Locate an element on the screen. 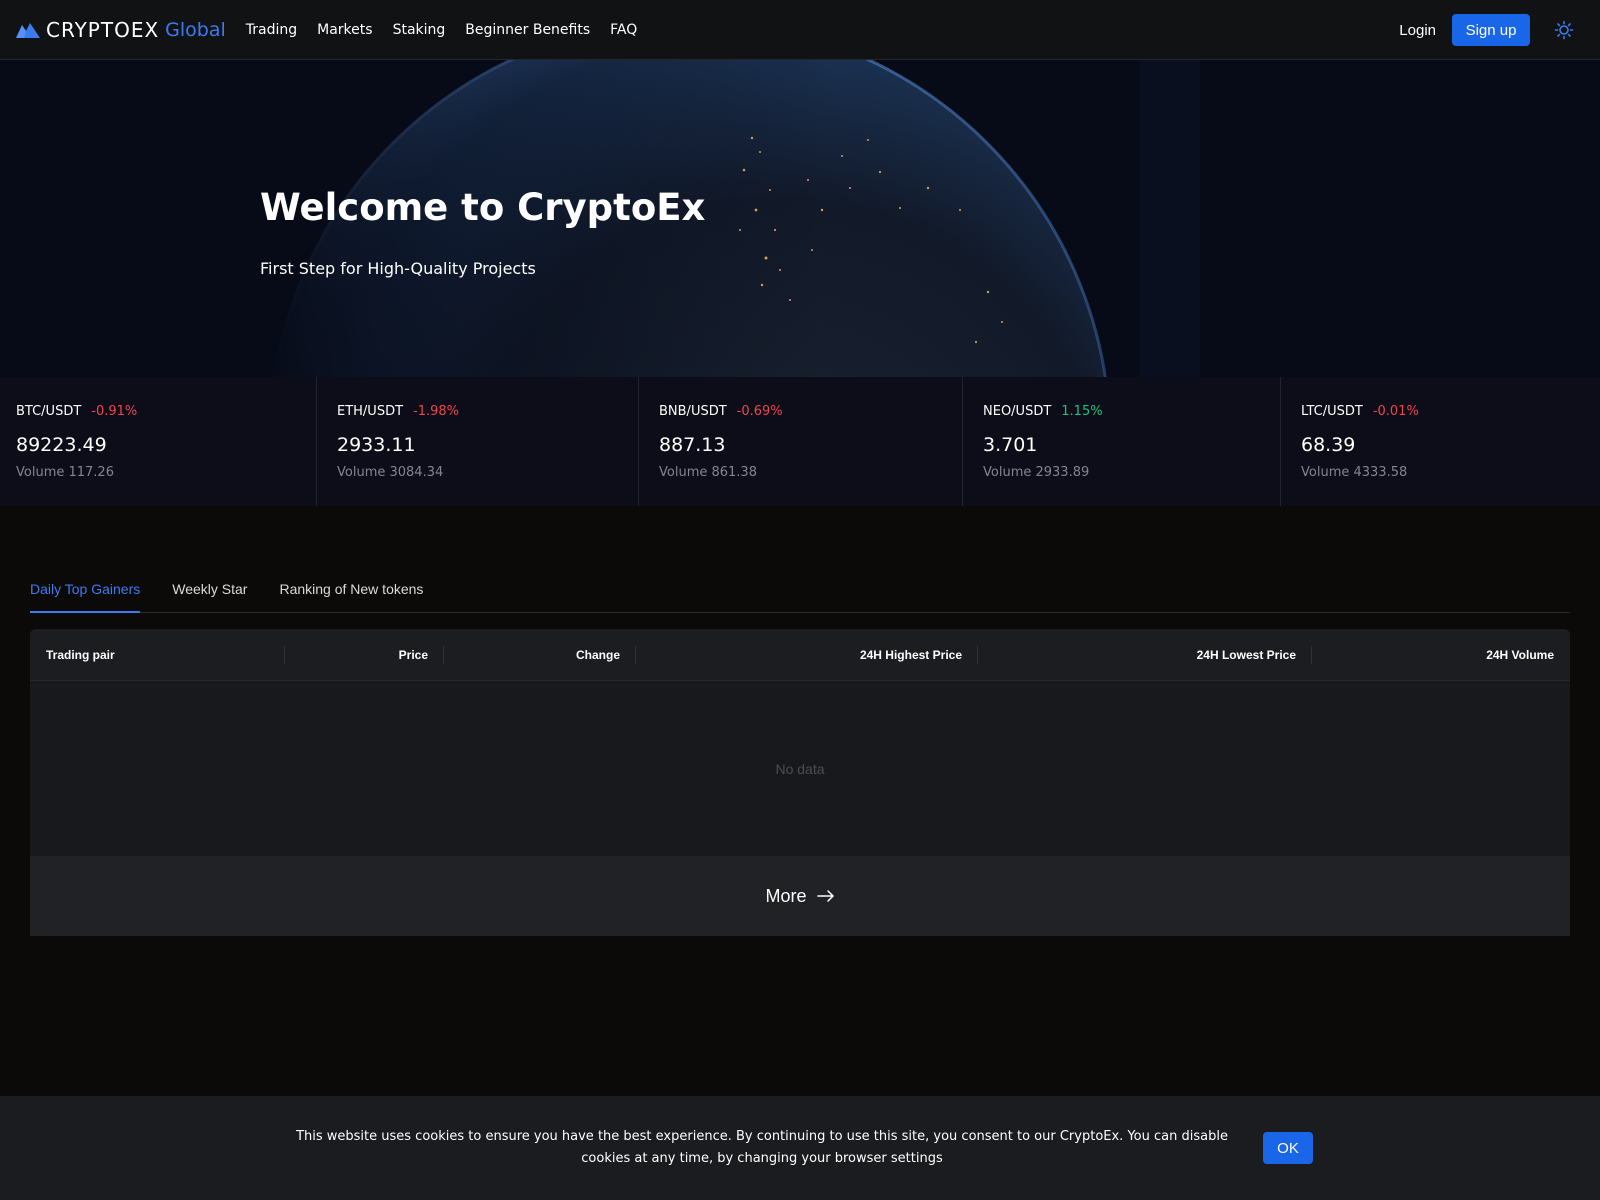 The height and width of the screenshot is (1200, 1600). ticker-change: -0.69% is located at coordinates (759, 411).